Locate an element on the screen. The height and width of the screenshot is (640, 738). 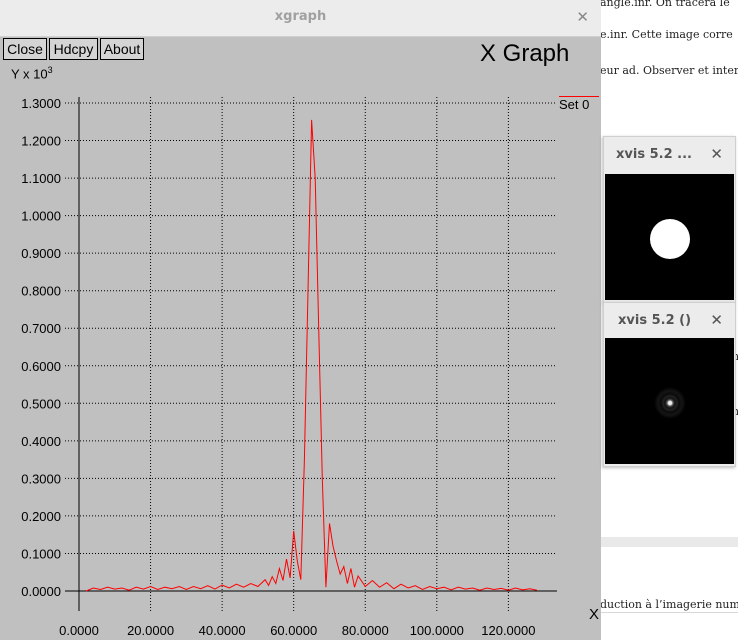
xvis-titlebar-2: xvis 5.2 () ✕ is located at coordinates (669, 320).